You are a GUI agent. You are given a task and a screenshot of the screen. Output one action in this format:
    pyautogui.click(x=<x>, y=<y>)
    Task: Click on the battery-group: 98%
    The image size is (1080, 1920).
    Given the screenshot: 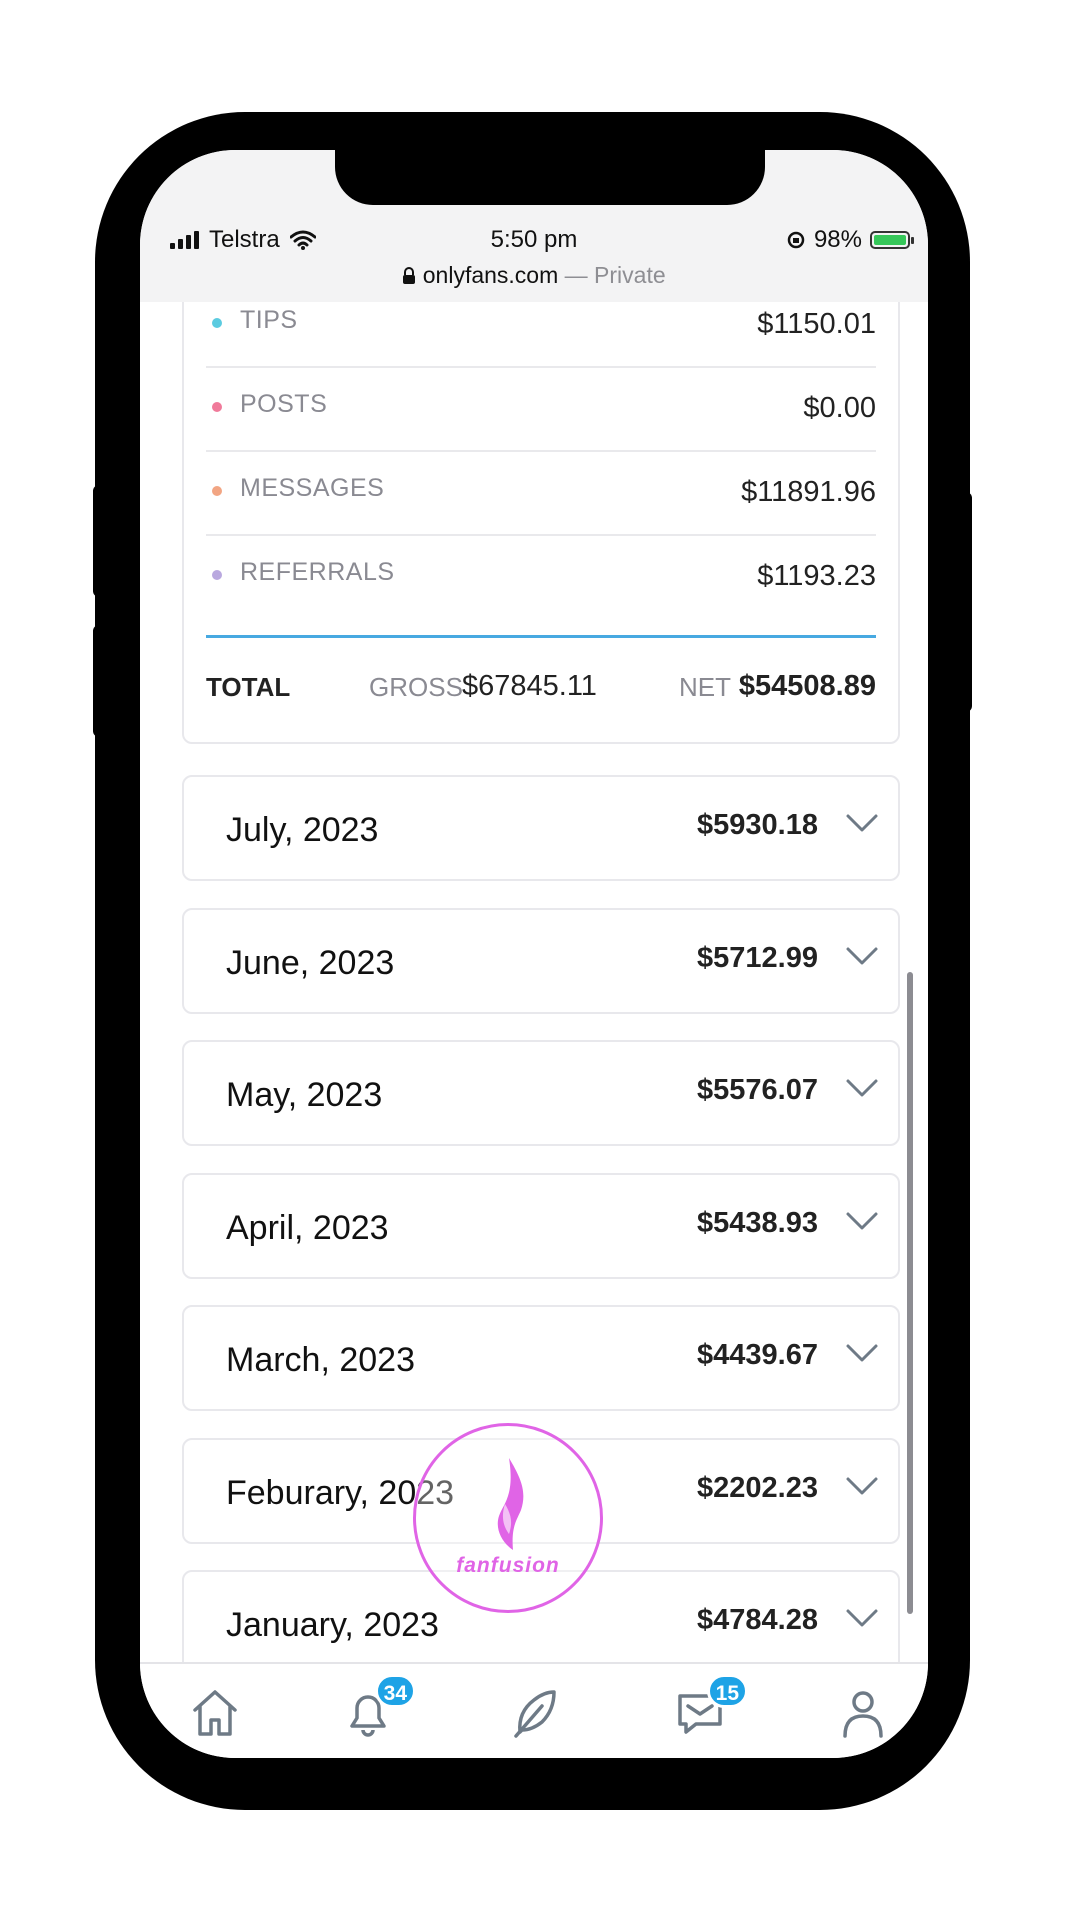 What is the action you would take?
    pyautogui.click(x=850, y=240)
    